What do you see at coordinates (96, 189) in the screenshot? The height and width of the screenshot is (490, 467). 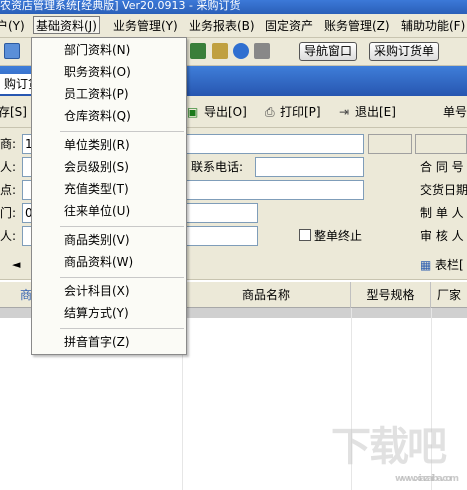 I see `menu-item-recharge-type: 充值类型(T)` at bounding box center [96, 189].